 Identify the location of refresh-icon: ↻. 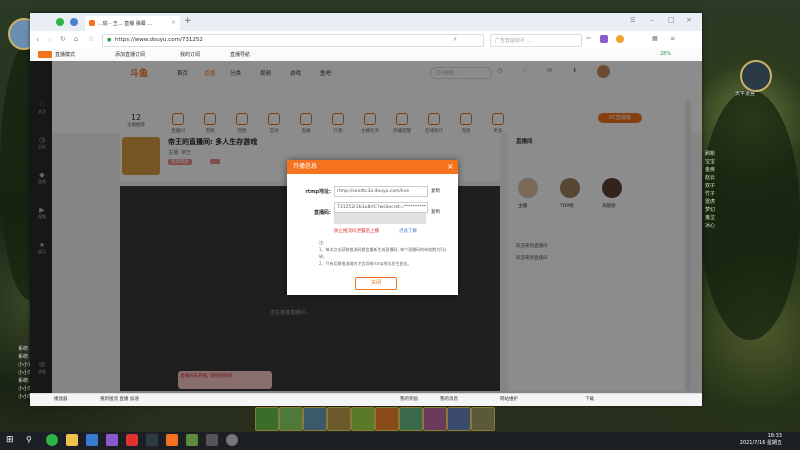
(63, 39).